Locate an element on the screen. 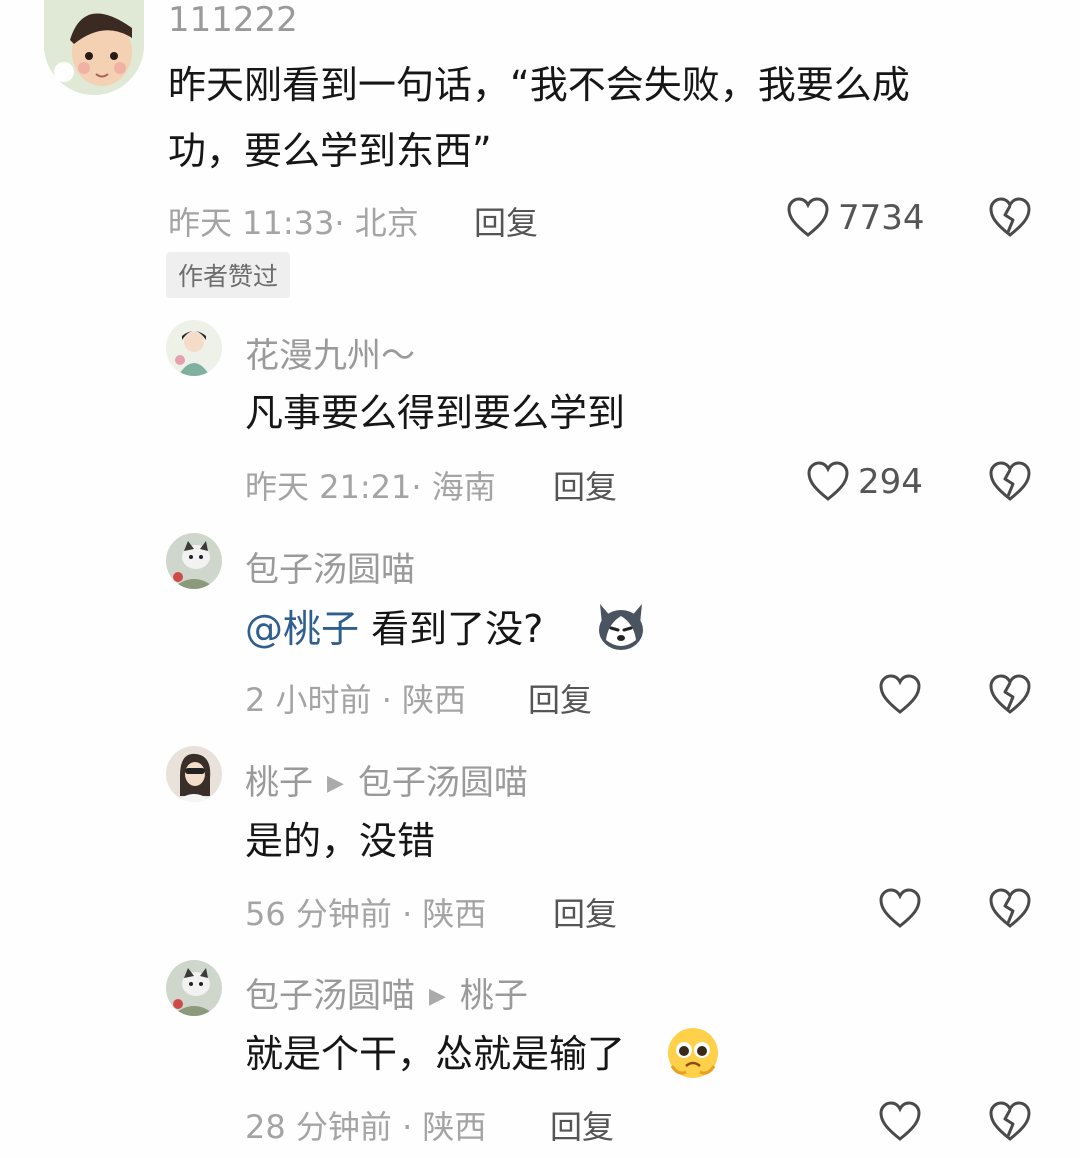 This screenshot has height=1158, width=1080. author-liked-badge: 作者赞过 is located at coordinates (228, 275).